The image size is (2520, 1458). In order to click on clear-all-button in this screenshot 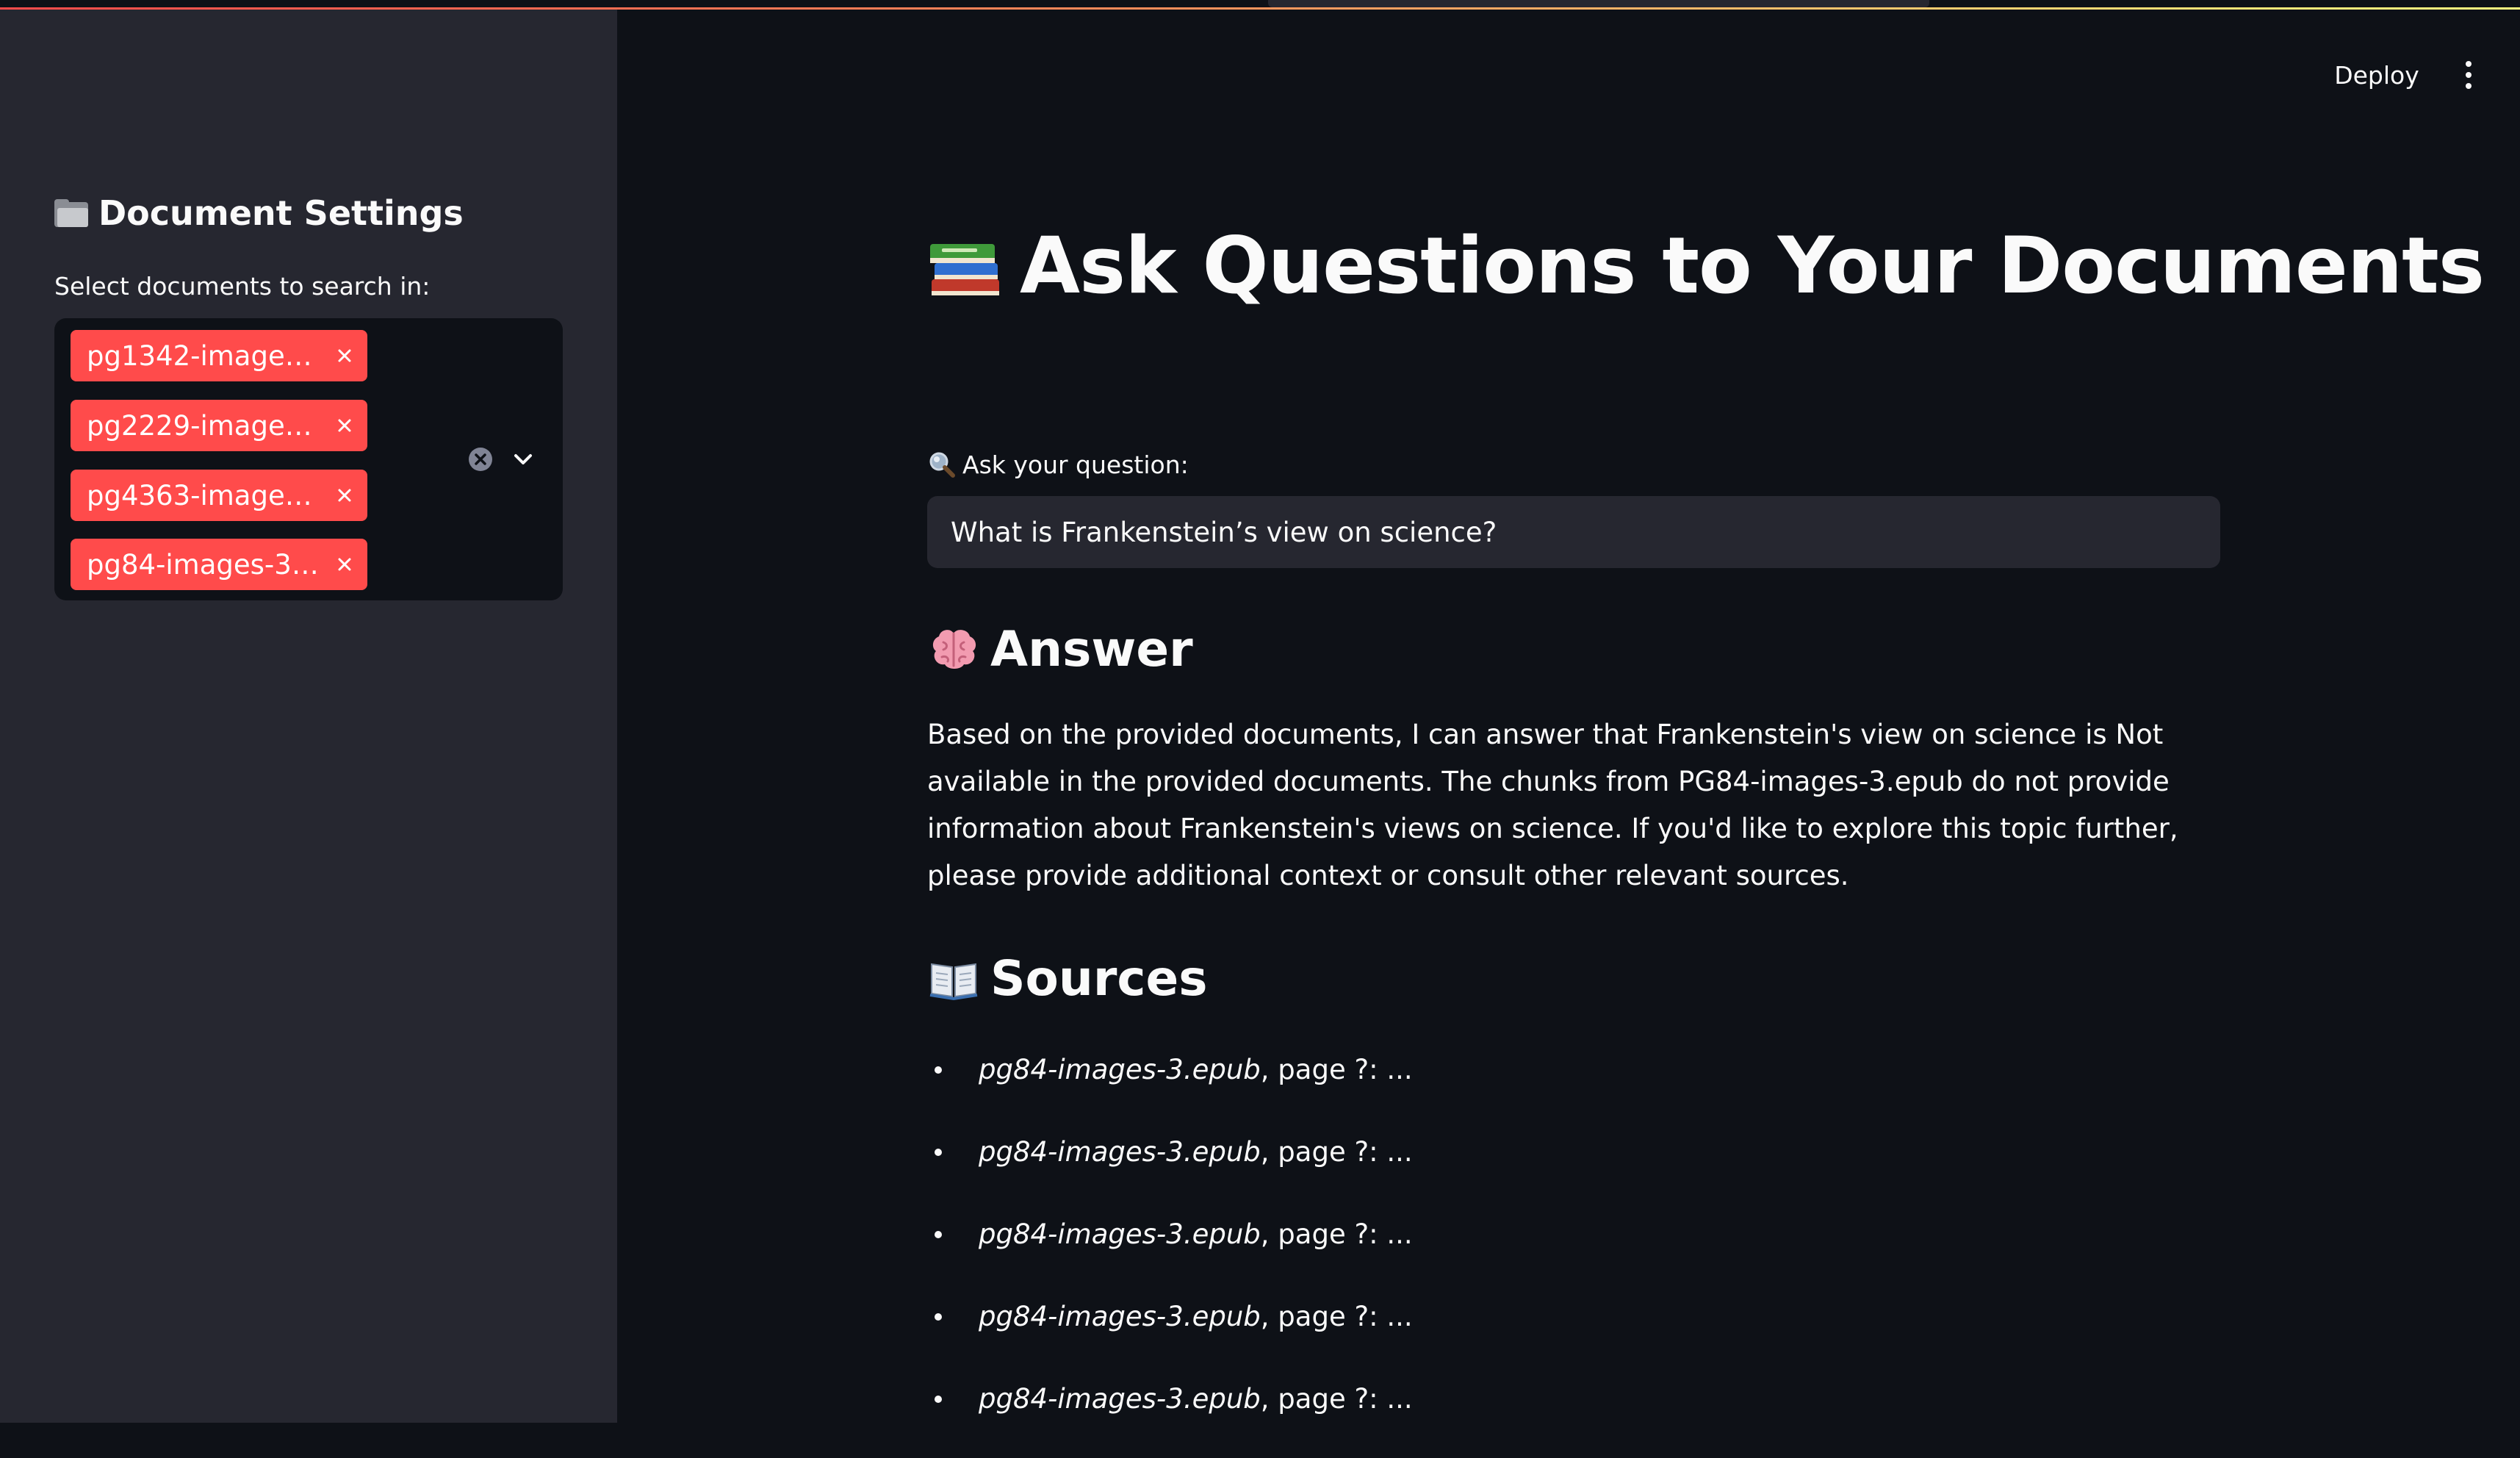, I will do `click(481, 459)`.